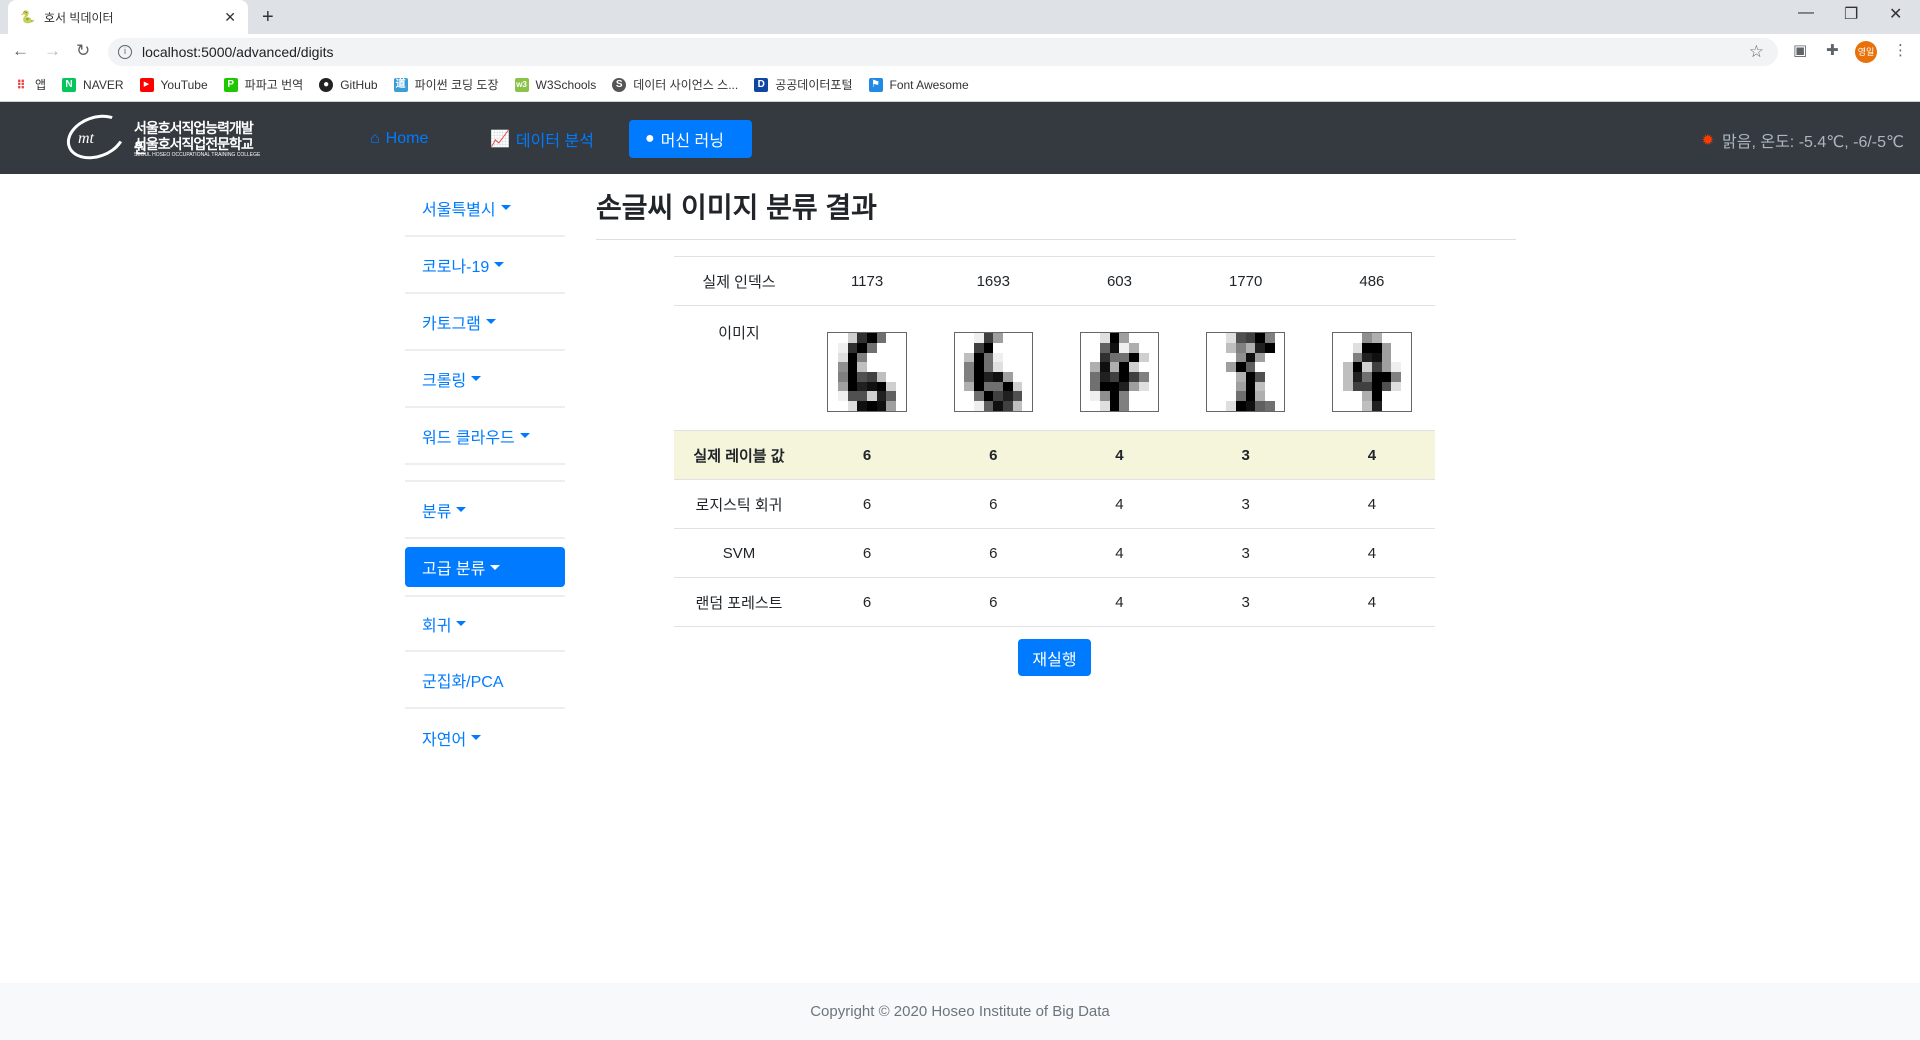  What do you see at coordinates (803, 84) in the screenshot?
I see `bookmark-data-portal: D 공공데이터포털` at bounding box center [803, 84].